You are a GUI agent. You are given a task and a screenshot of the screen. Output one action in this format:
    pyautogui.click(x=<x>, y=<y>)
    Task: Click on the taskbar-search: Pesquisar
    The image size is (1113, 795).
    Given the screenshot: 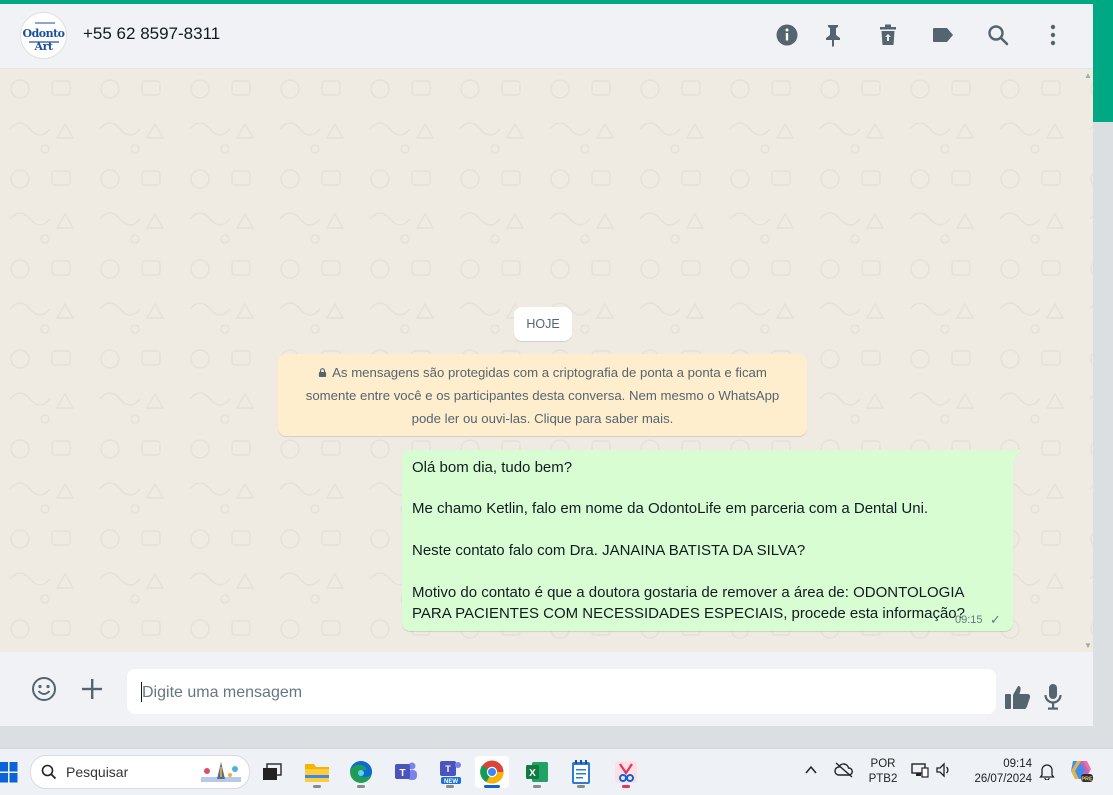 What is the action you would take?
    pyautogui.click(x=140, y=772)
    